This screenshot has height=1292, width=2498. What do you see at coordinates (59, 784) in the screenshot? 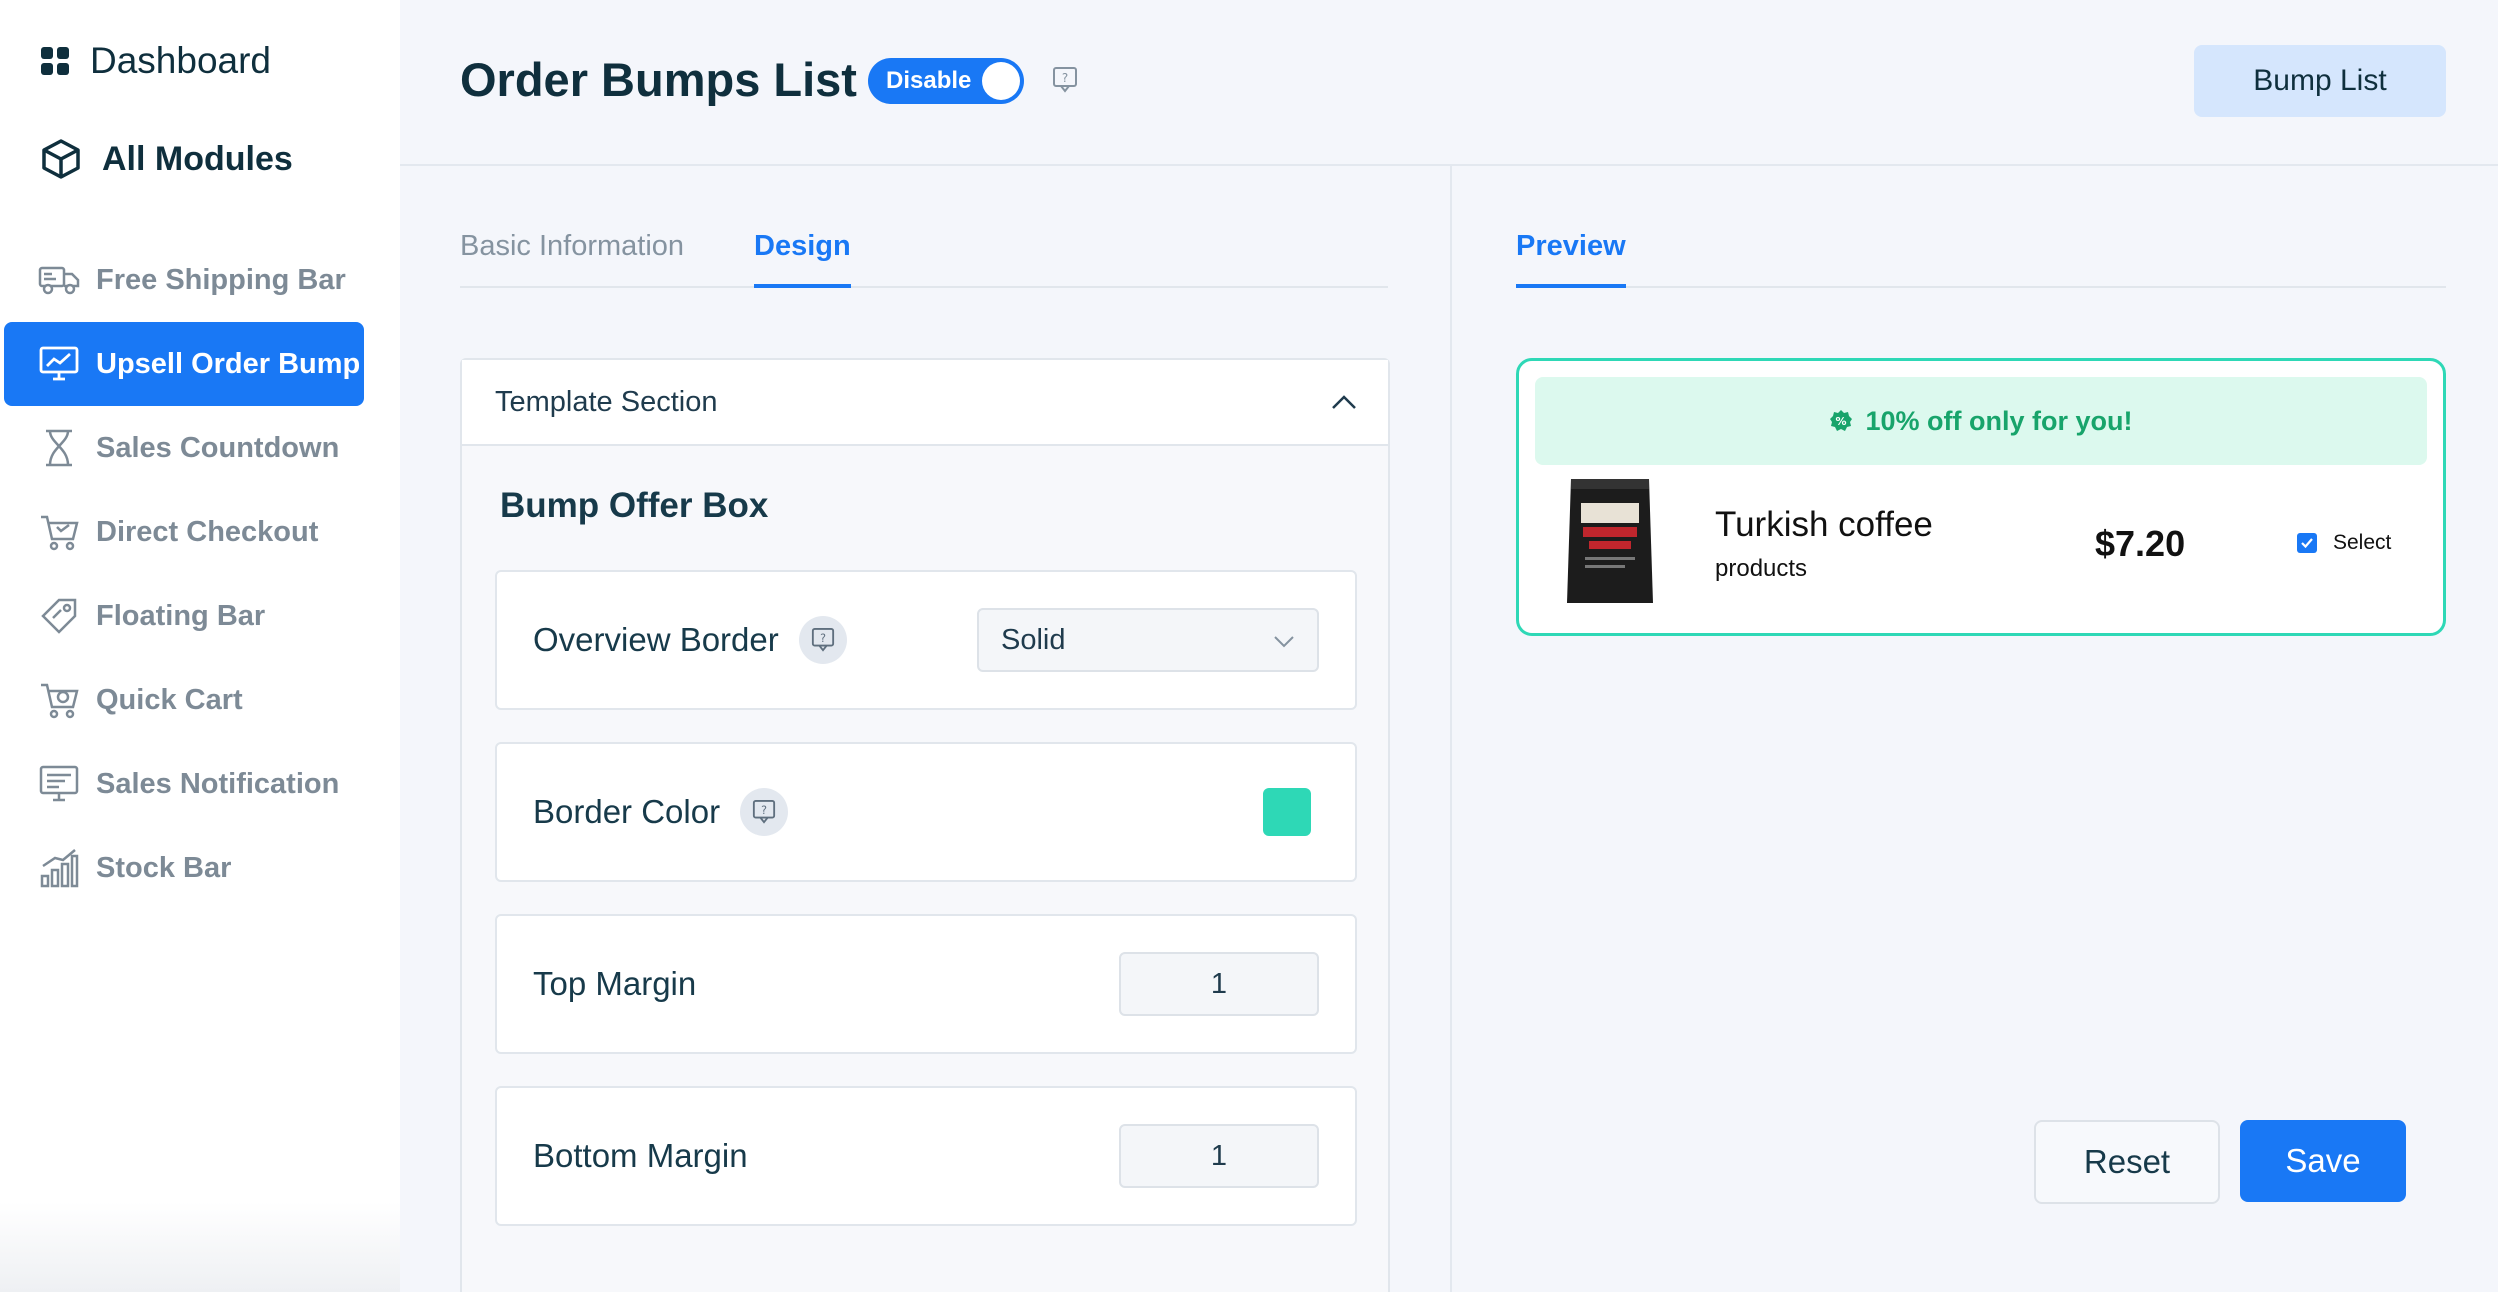
I see `notification-icon` at bounding box center [59, 784].